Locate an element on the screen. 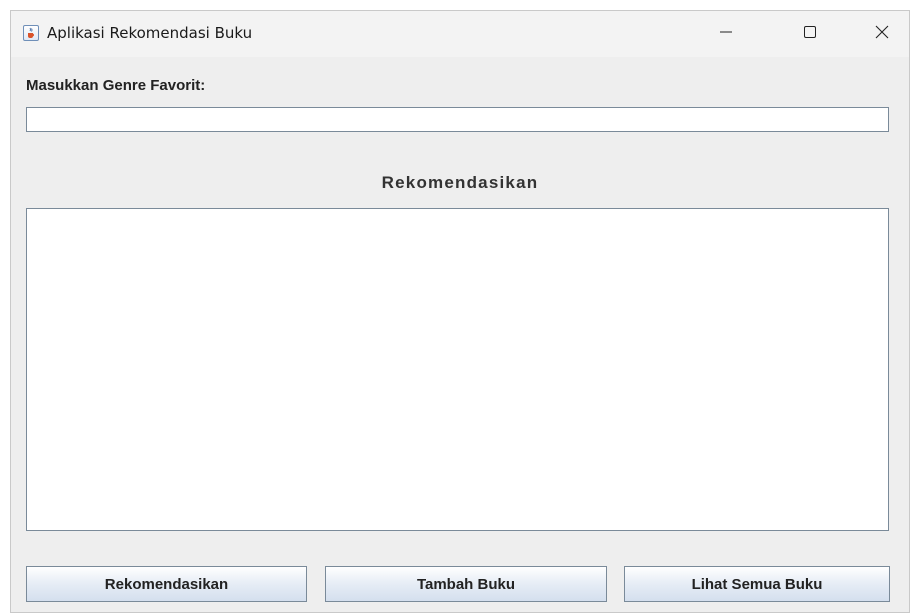  result-title: Rekomendasikan is located at coordinates (460, 182).